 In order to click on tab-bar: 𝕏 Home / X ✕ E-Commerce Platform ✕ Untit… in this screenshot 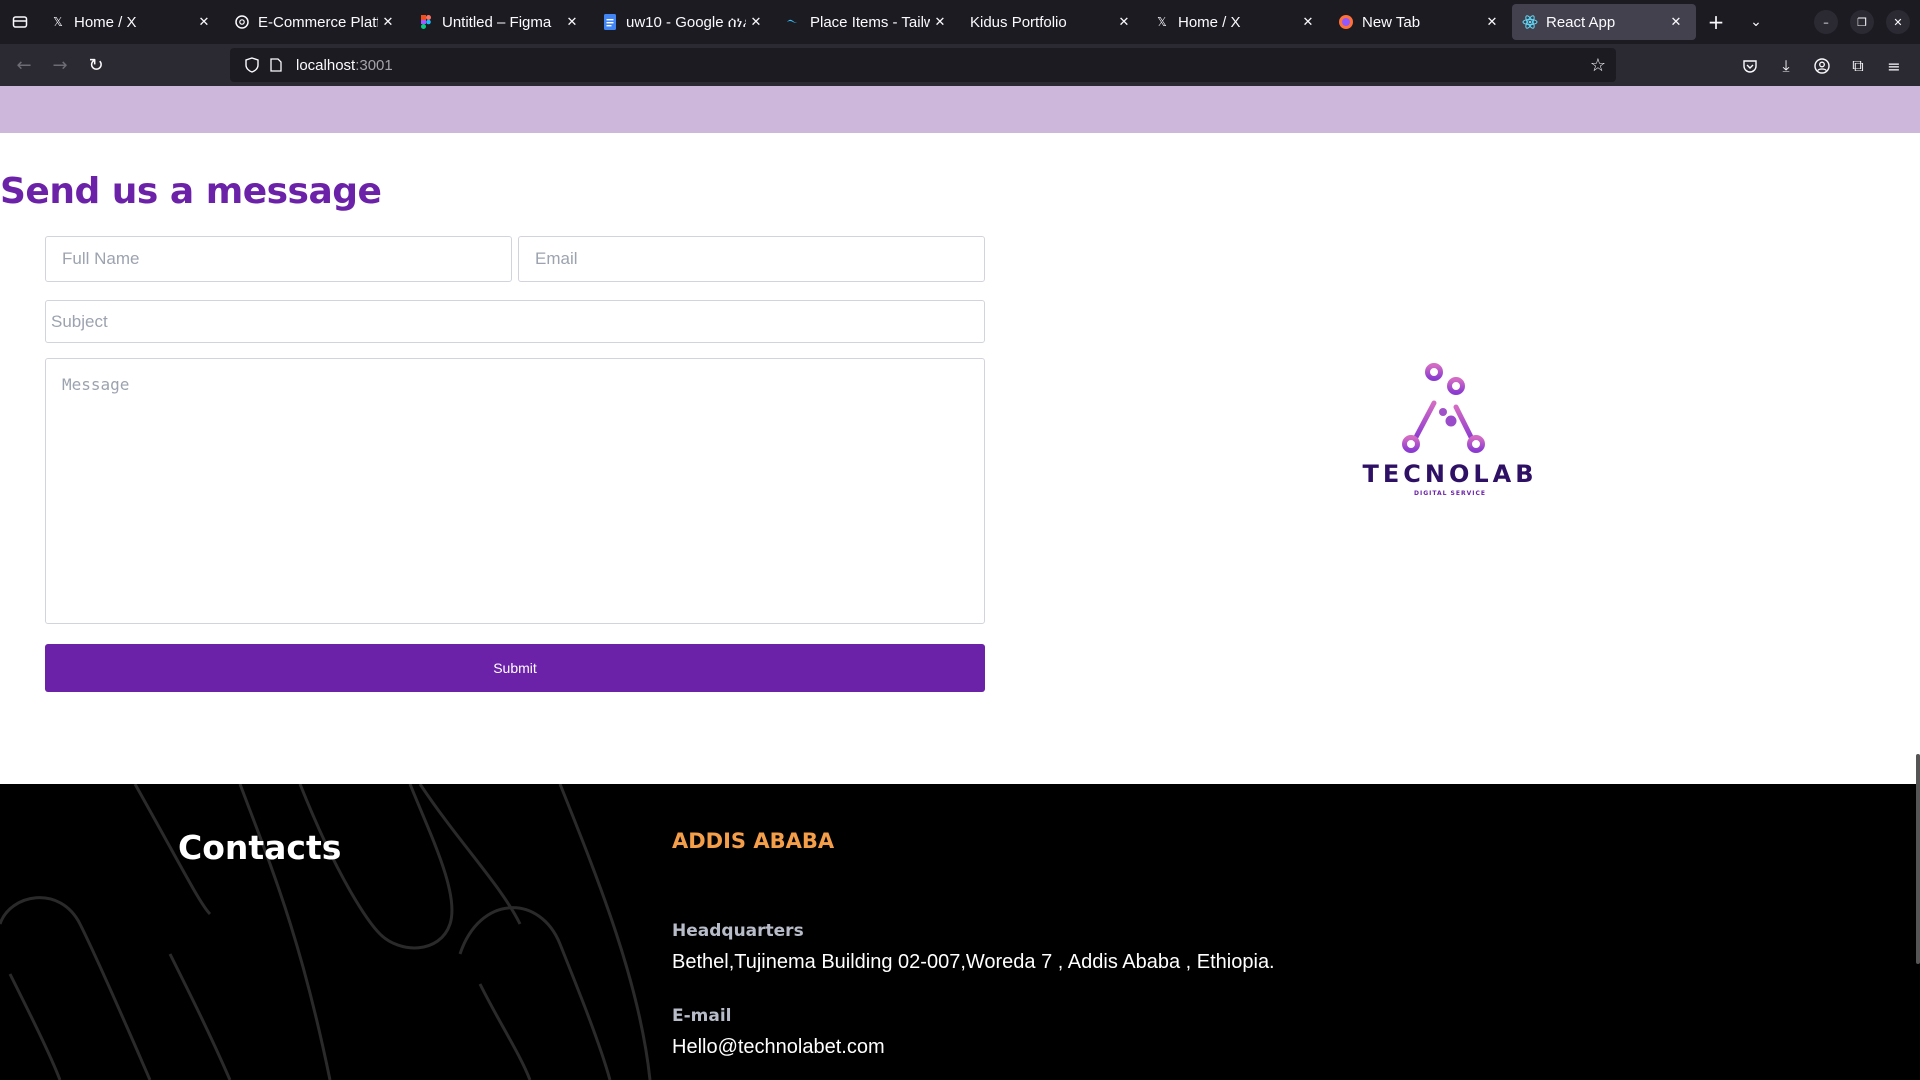, I will do `click(960, 22)`.